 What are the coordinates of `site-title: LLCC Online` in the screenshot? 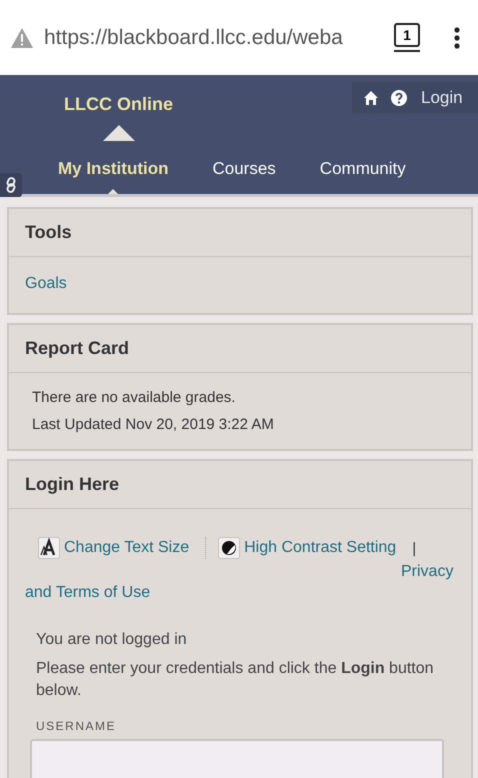 It's located at (118, 104).